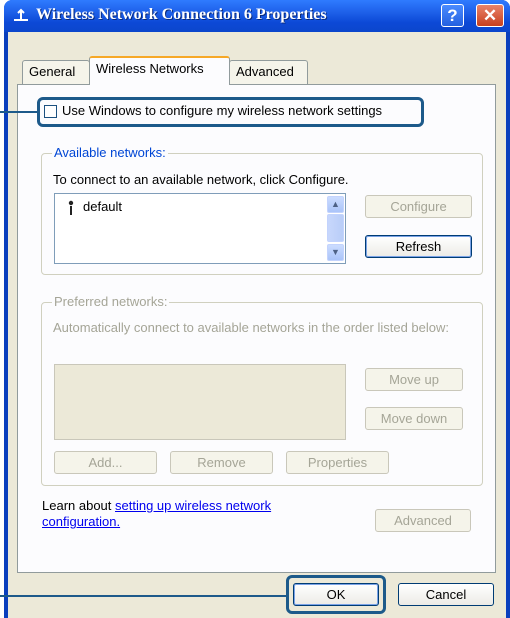 This screenshot has height=618, width=510. What do you see at coordinates (490, 15) in the screenshot?
I see `close-button: ✕` at bounding box center [490, 15].